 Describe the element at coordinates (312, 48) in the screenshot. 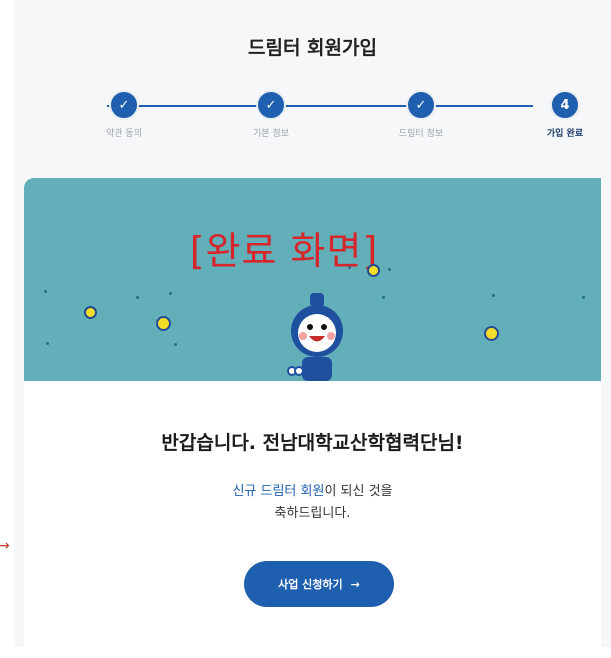

I see `page-title: 드림터 회원가입` at that location.